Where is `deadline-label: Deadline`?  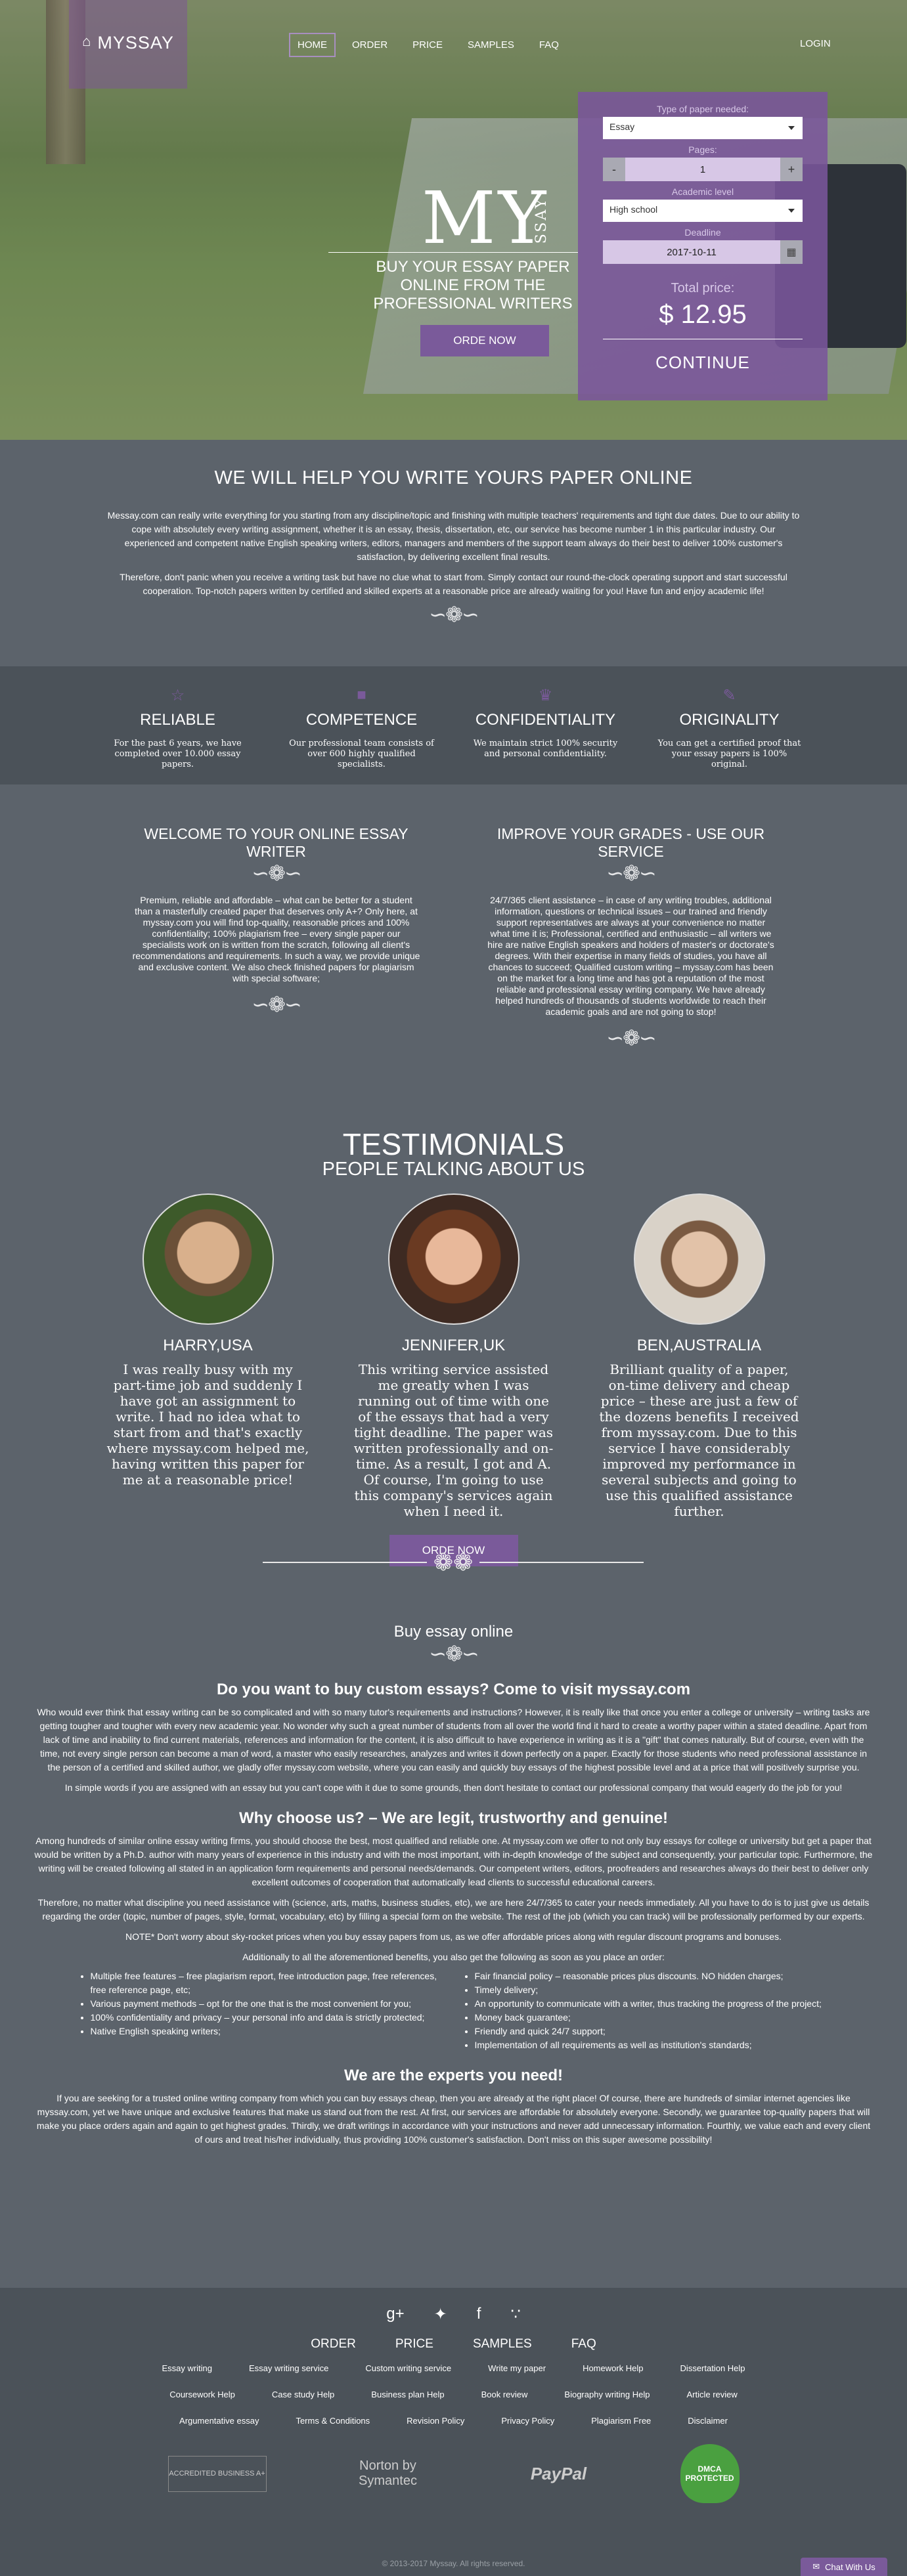
deadline-label: Deadline is located at coordinates (702, 232).